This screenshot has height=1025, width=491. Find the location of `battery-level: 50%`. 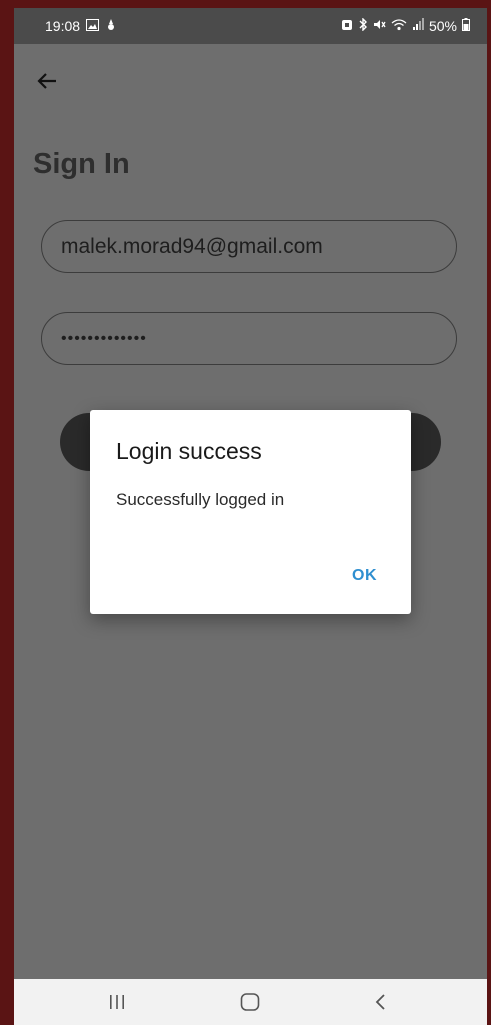

battery-level: 50% is located at coordinates (442, 26).